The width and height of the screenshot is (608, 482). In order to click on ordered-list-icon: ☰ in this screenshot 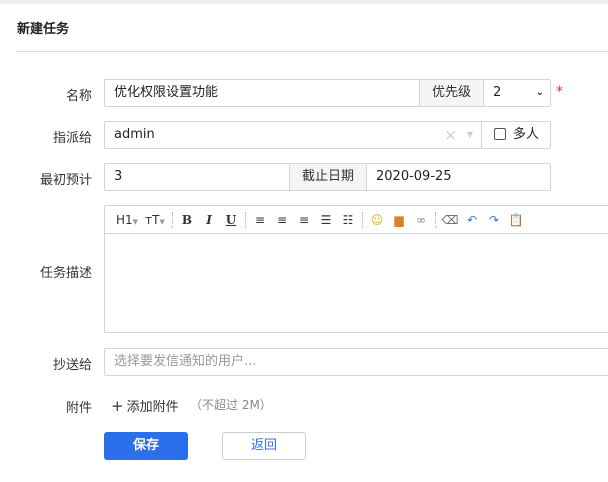, I will do `click(326, 220)`.